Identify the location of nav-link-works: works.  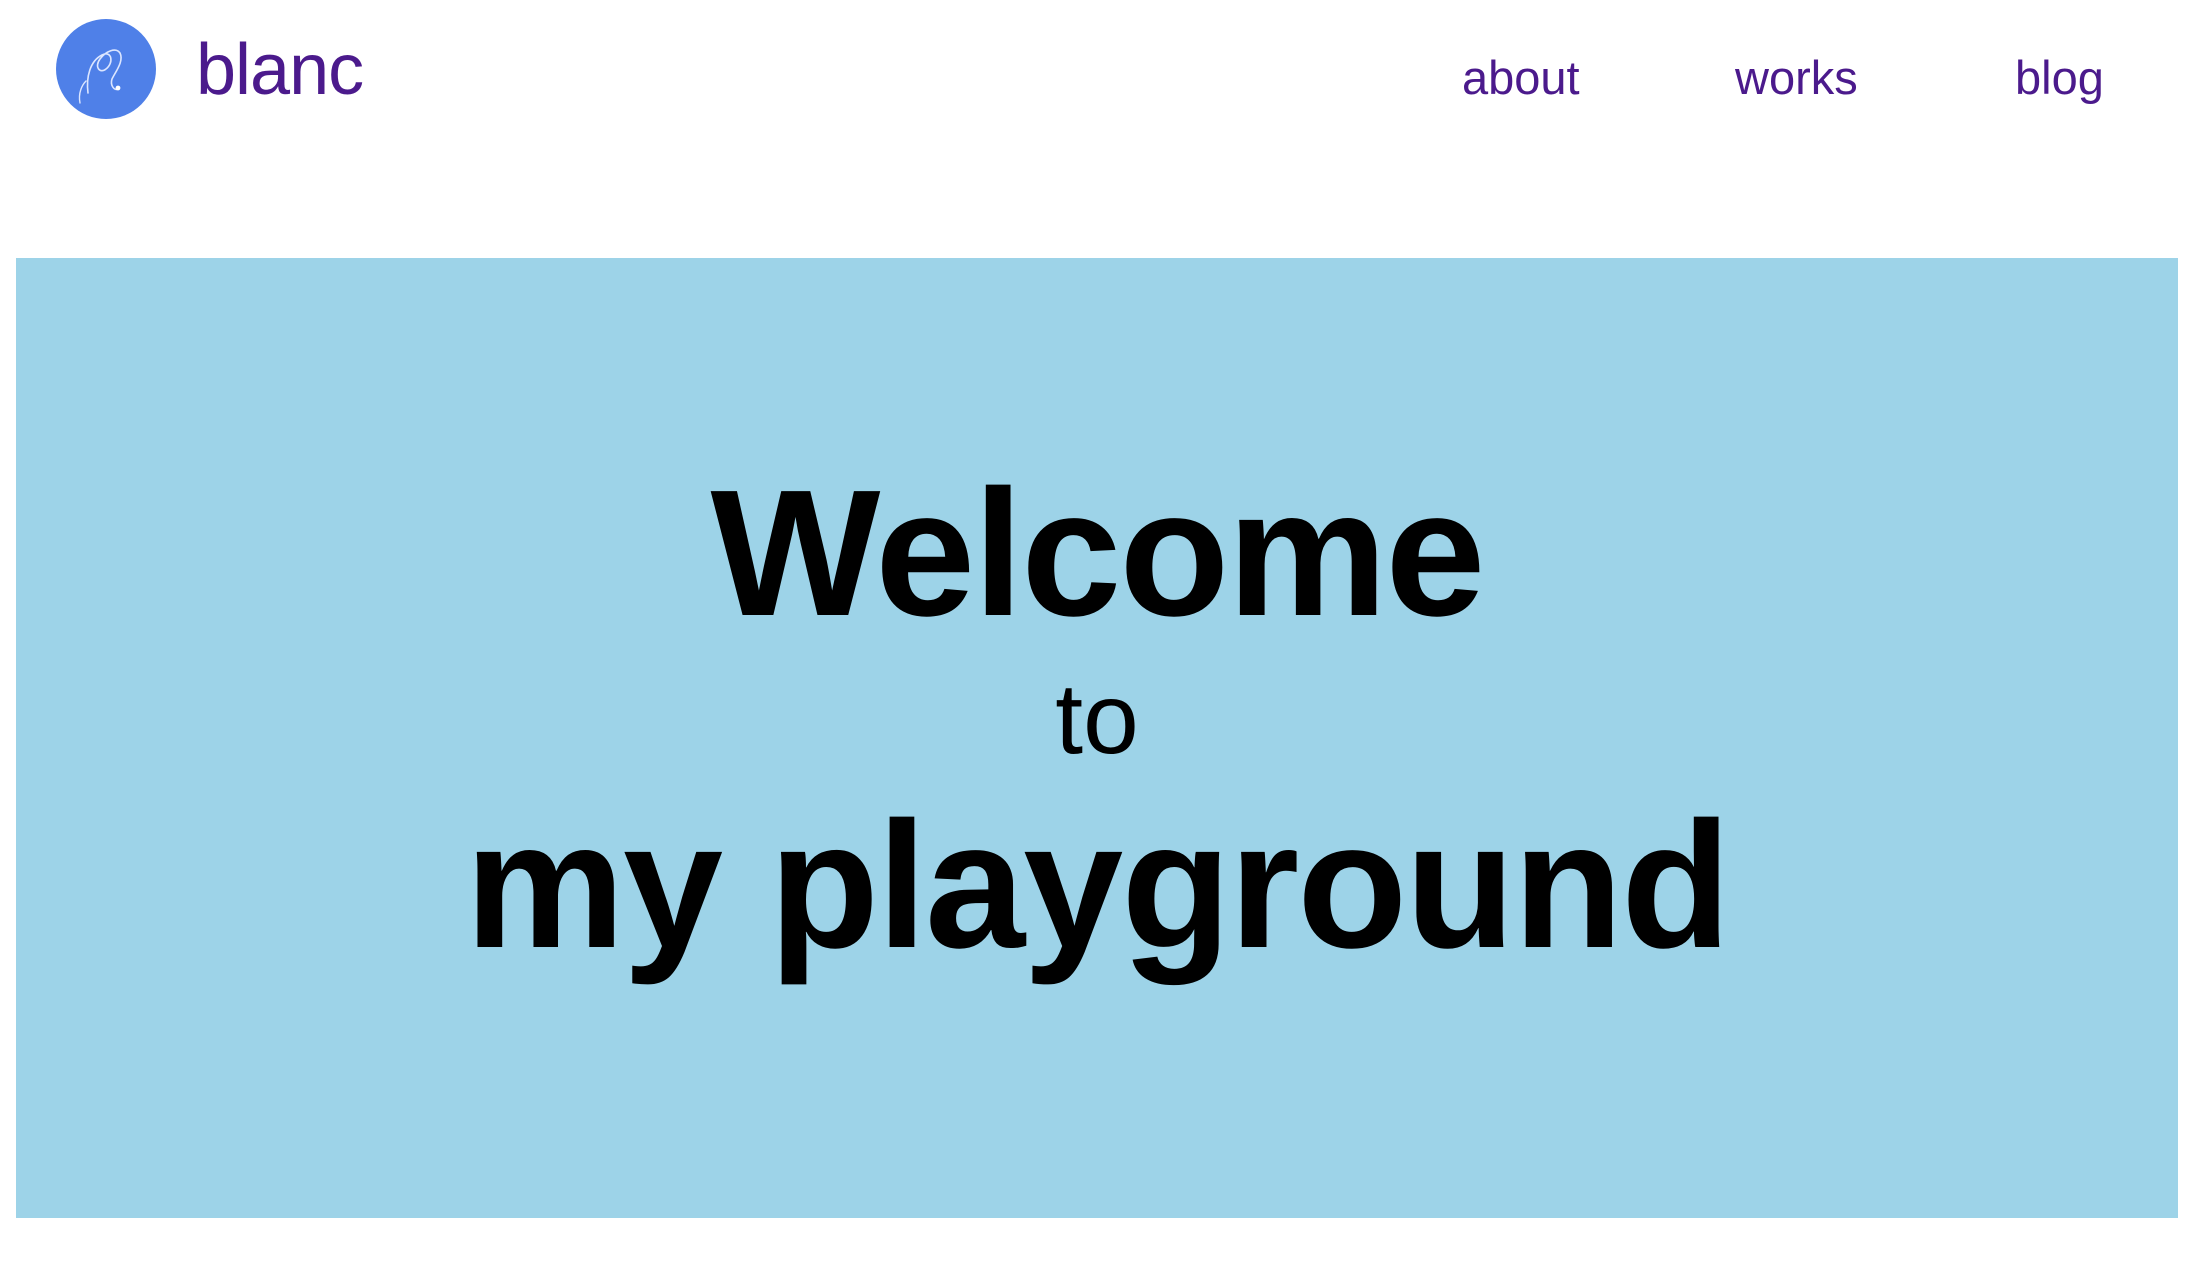
(1796, 78).